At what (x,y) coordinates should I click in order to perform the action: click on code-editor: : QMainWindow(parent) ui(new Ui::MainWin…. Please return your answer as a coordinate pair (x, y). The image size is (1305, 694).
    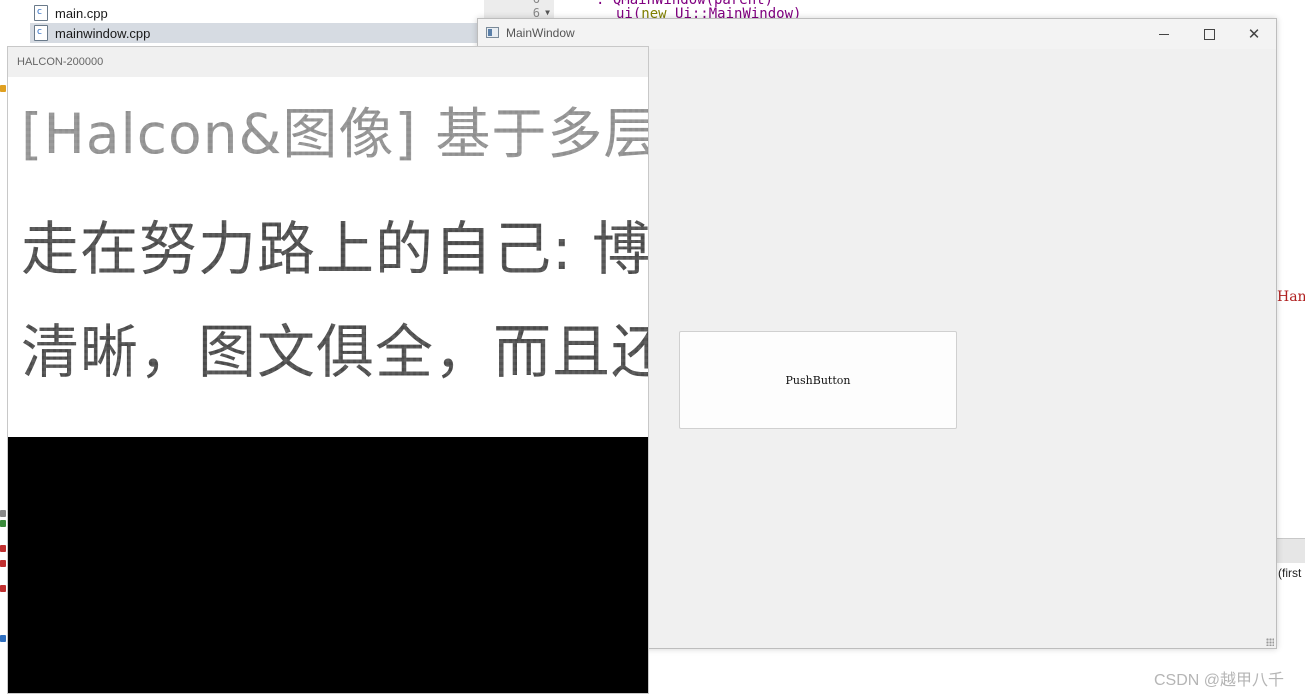
    Looking at the image, I should click on (932, 9).